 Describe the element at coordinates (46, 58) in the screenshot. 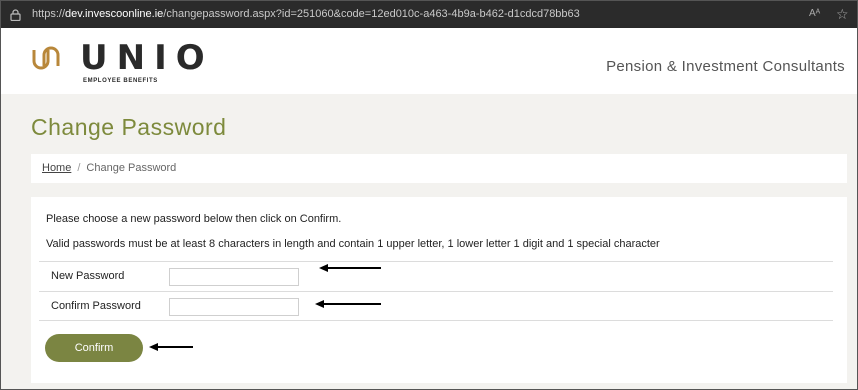

I see `unio-logo-mark-icon` at that location.